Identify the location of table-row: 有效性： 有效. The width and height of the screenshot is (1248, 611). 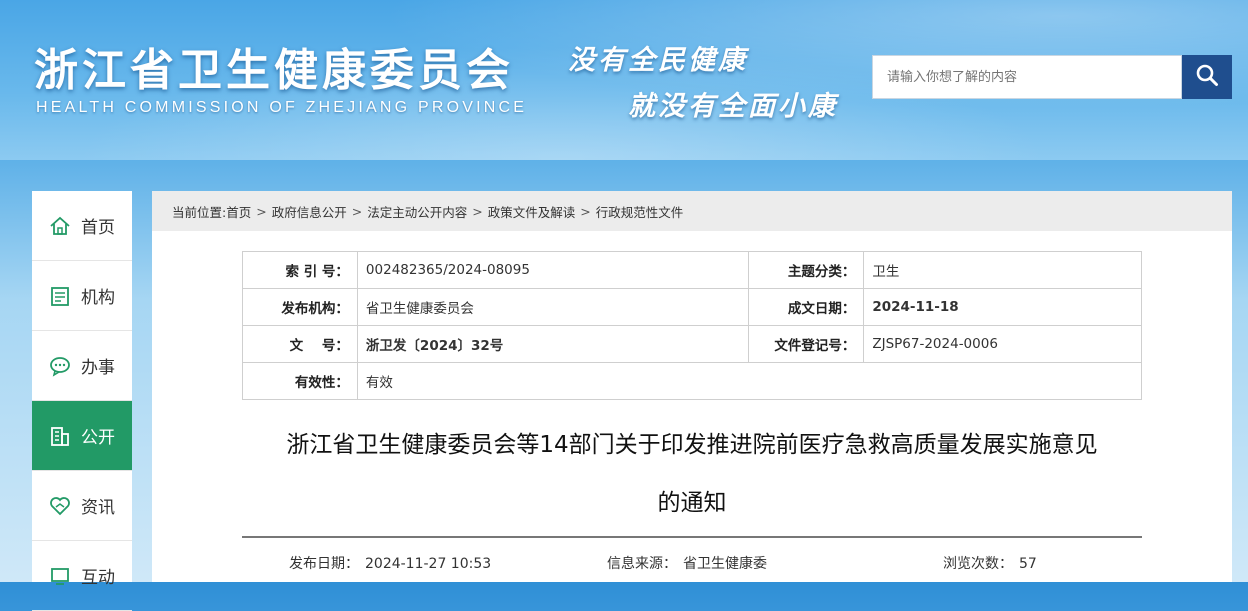
(692, 381).